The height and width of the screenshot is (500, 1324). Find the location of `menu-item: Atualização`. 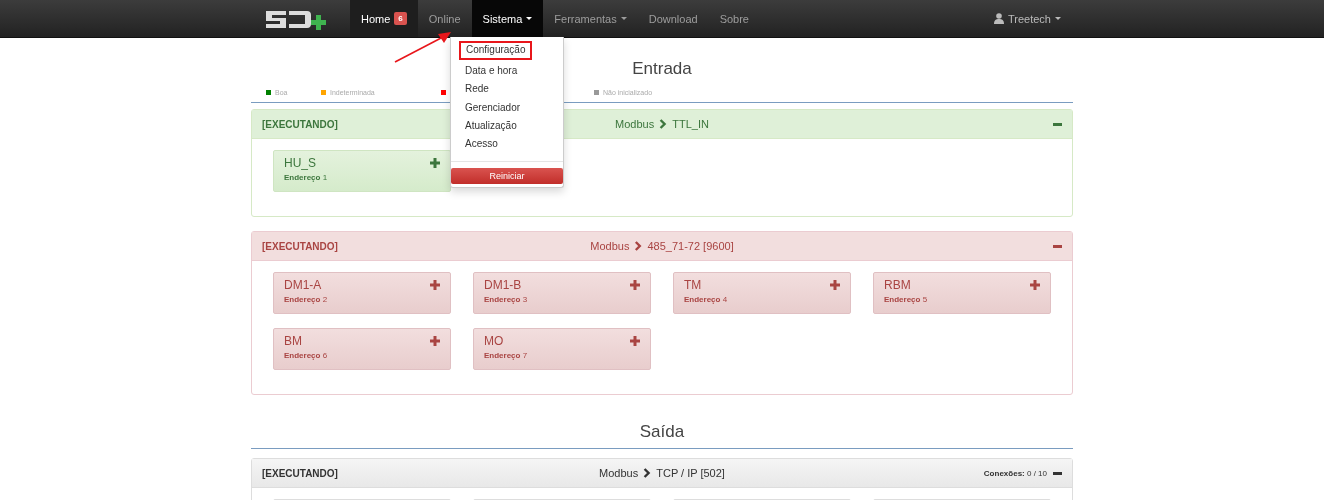

menu-item: Atualização is located at coordinates (507, 126).